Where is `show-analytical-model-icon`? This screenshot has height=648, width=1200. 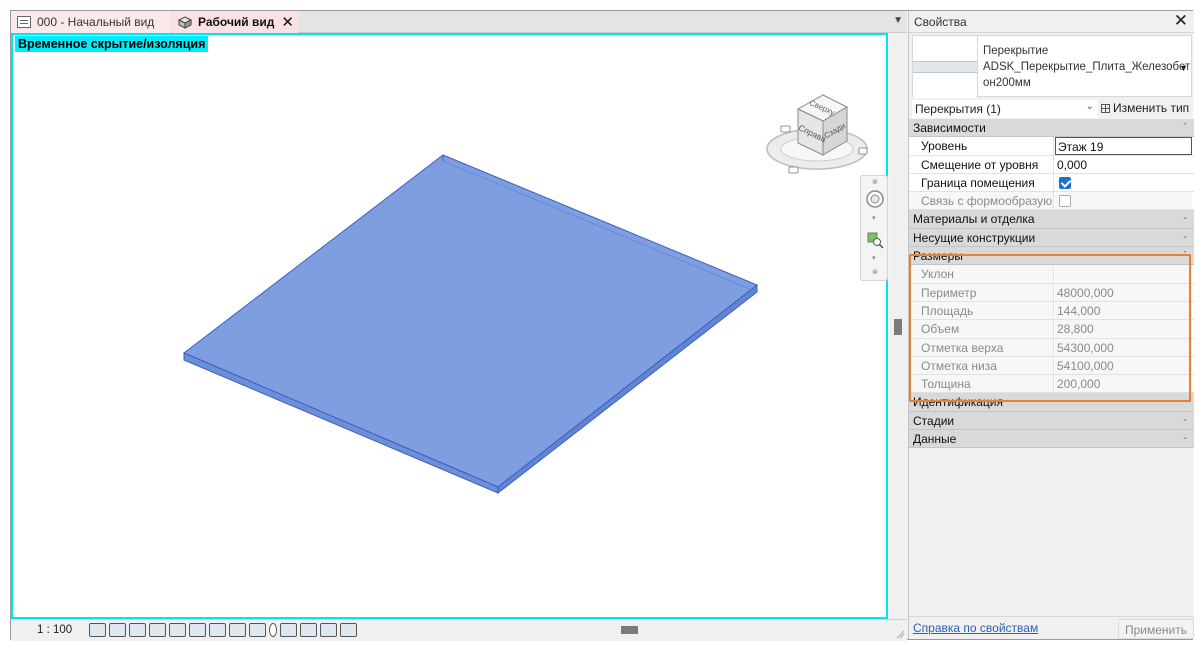
show-analytical-model-icon is located at coordinates (308, 630).